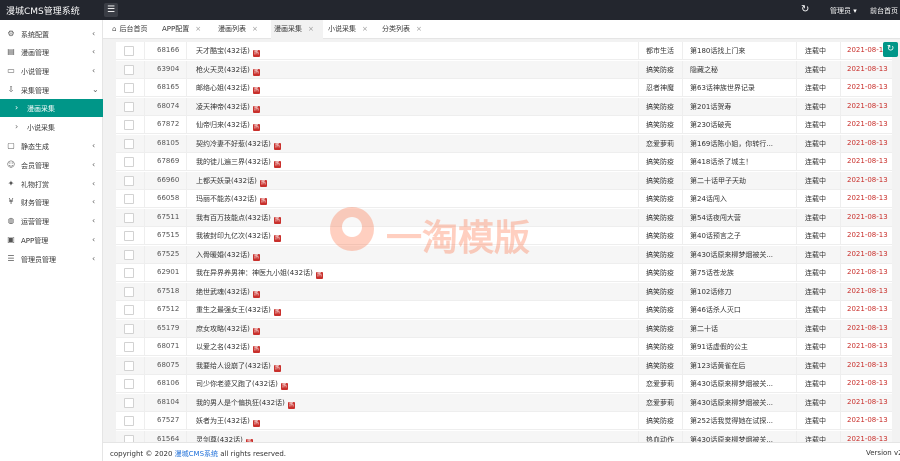  What do you see at coordinates (228, 88) in the screenshot?
I see `row-title: 邮络心姐(432话) 热` at bounding box center [228, 88].